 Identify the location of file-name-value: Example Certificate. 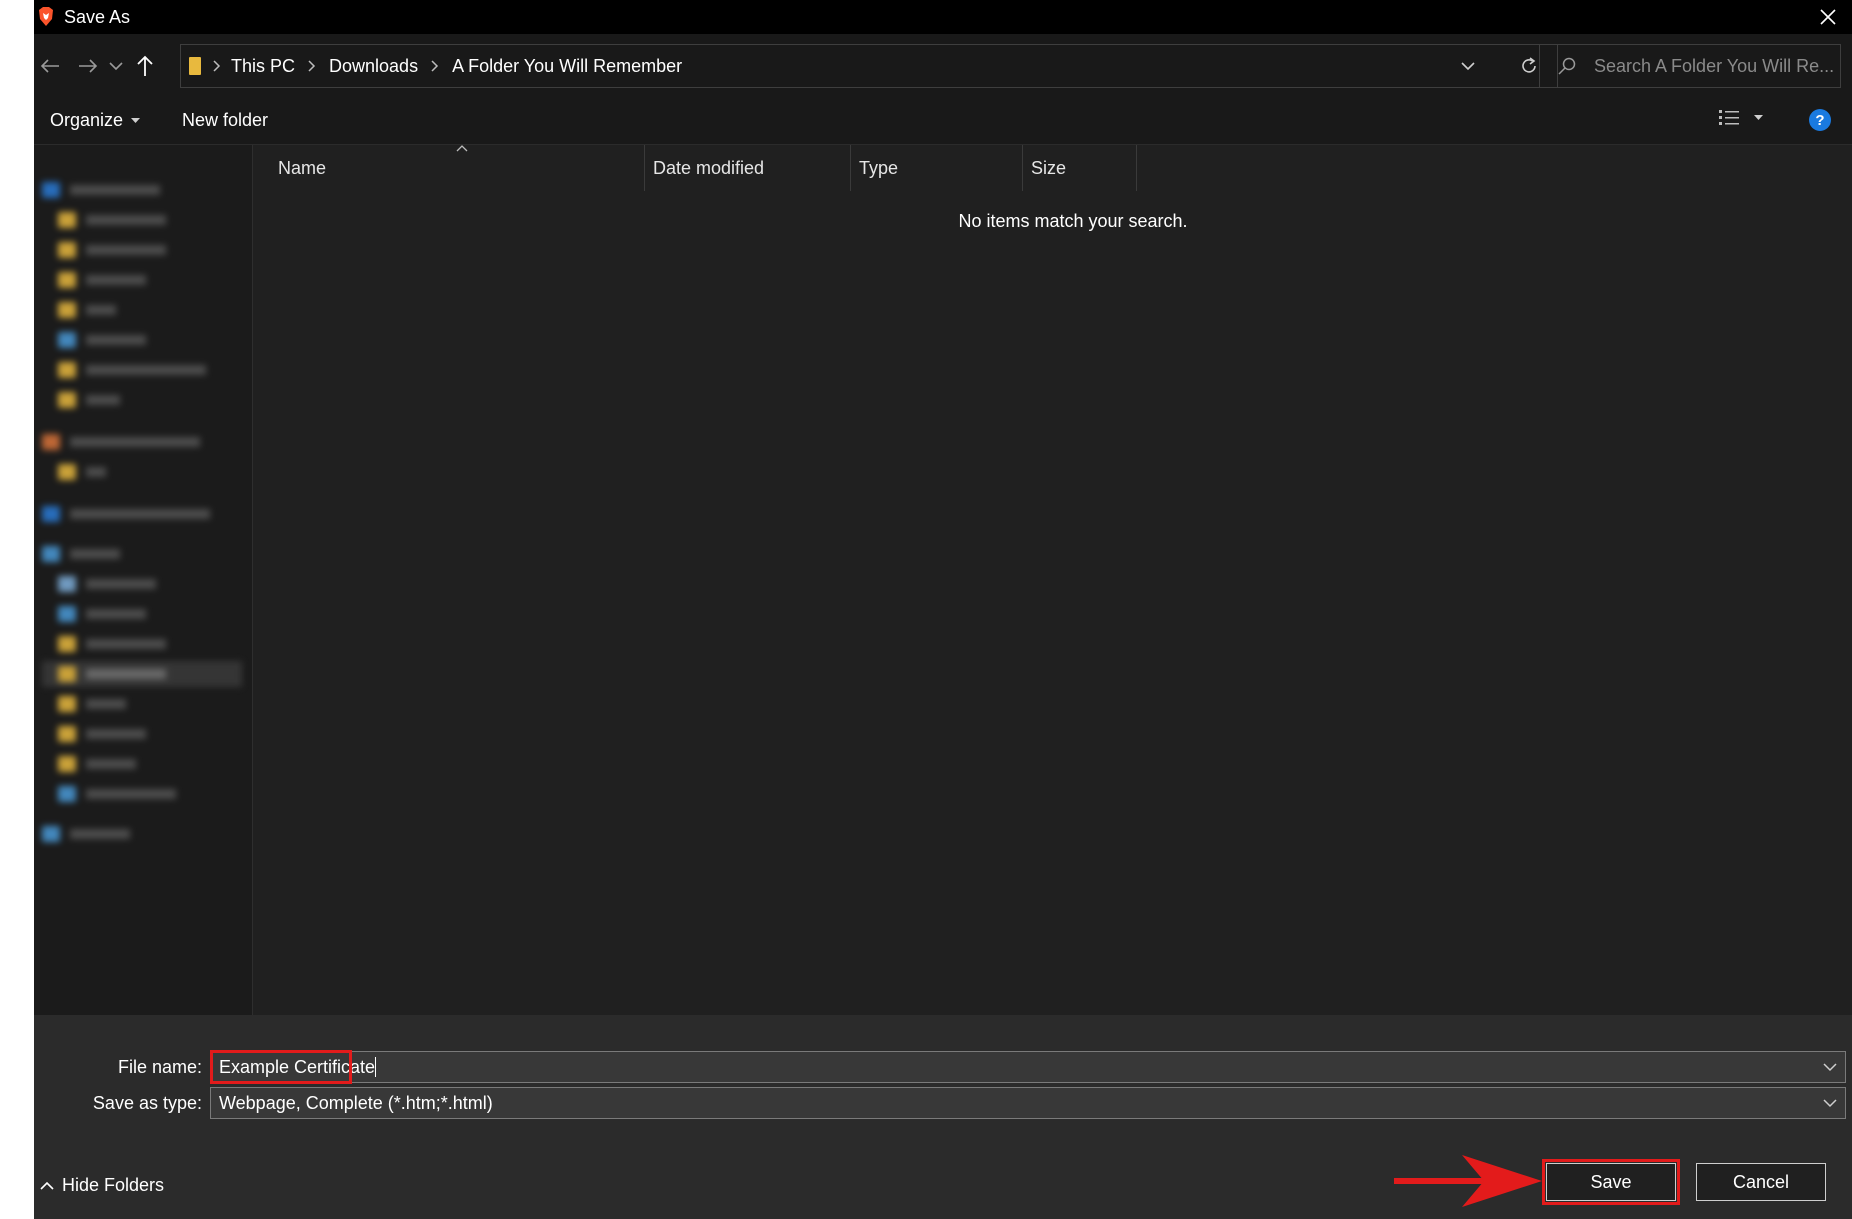
(297, 1066).